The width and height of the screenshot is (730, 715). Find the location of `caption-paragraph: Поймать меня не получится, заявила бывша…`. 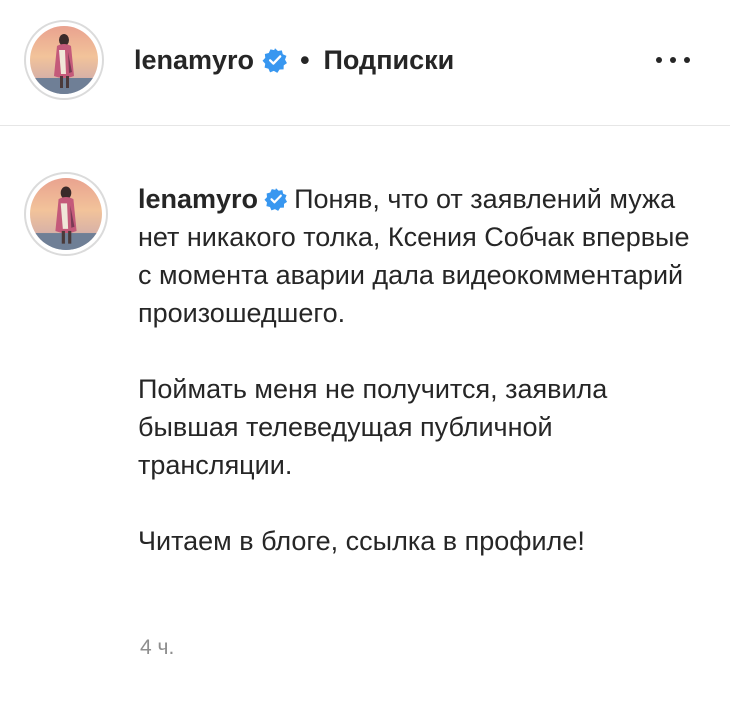

caption-paragraph: Поймать меня не получится, заявила бывша… is located at coordinates (418, 427).